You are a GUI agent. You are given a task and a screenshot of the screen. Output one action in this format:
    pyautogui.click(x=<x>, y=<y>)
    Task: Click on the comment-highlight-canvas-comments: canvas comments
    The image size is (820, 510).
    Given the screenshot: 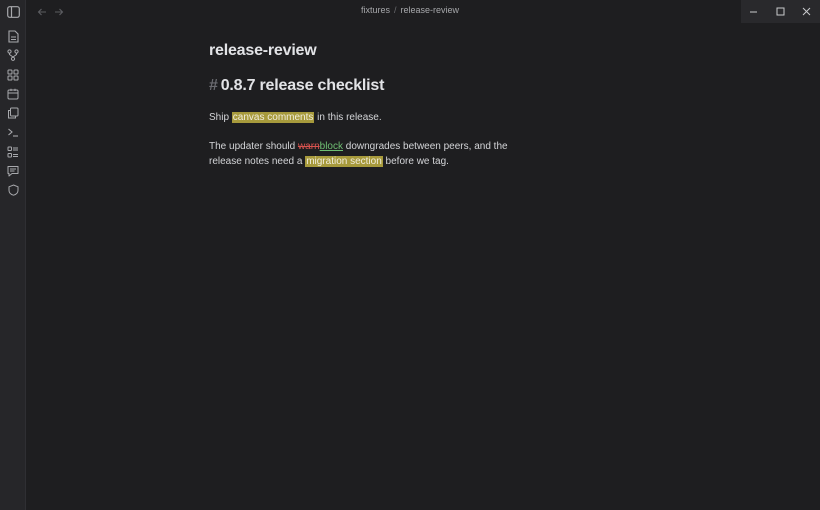 What is the action you would take?
    pyautogui.click(x=273, y=117)
    